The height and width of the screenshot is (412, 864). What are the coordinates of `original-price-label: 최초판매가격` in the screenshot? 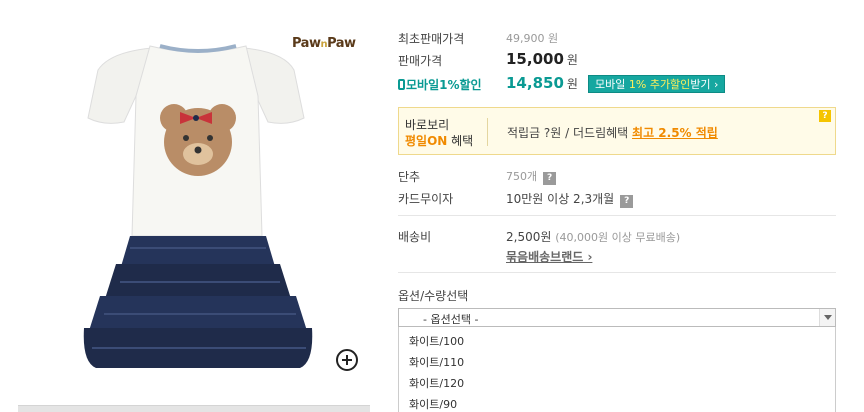 It's located at (431, 39).